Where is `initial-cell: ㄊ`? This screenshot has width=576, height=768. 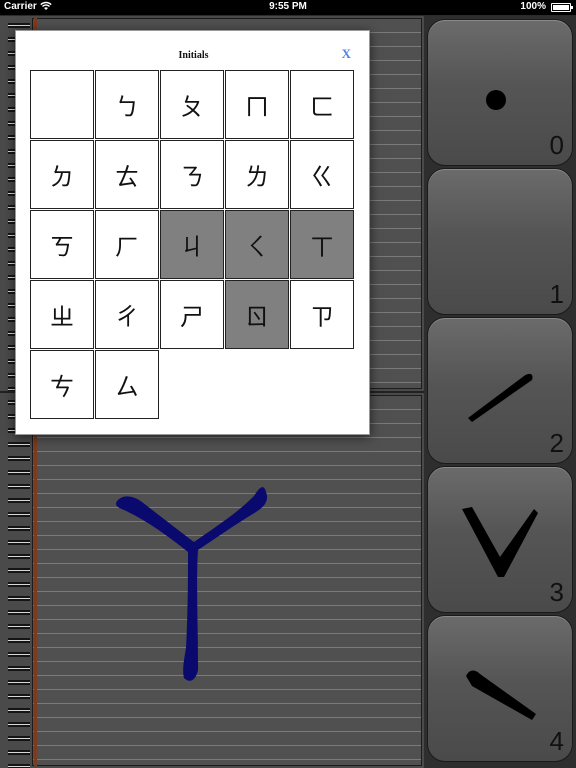 initial-cell: ㄊ is located at coordinates (127, 174).